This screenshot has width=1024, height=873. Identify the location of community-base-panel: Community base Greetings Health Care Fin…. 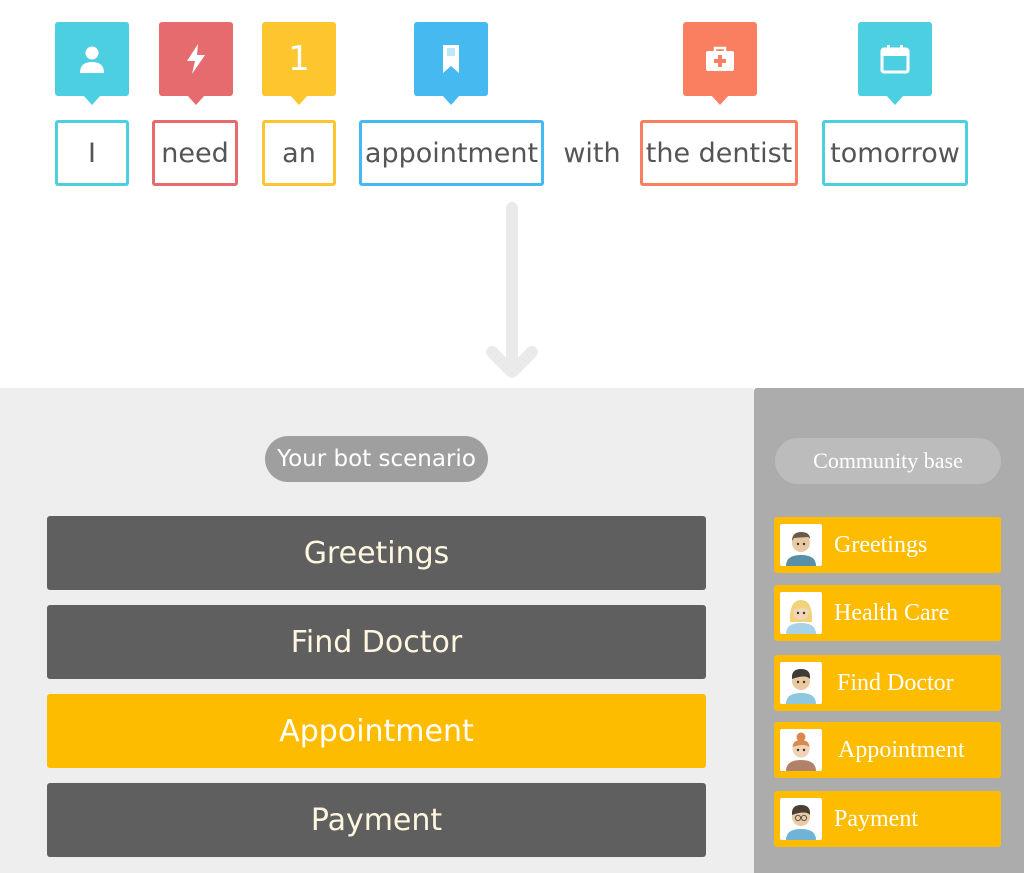
(889, 630).